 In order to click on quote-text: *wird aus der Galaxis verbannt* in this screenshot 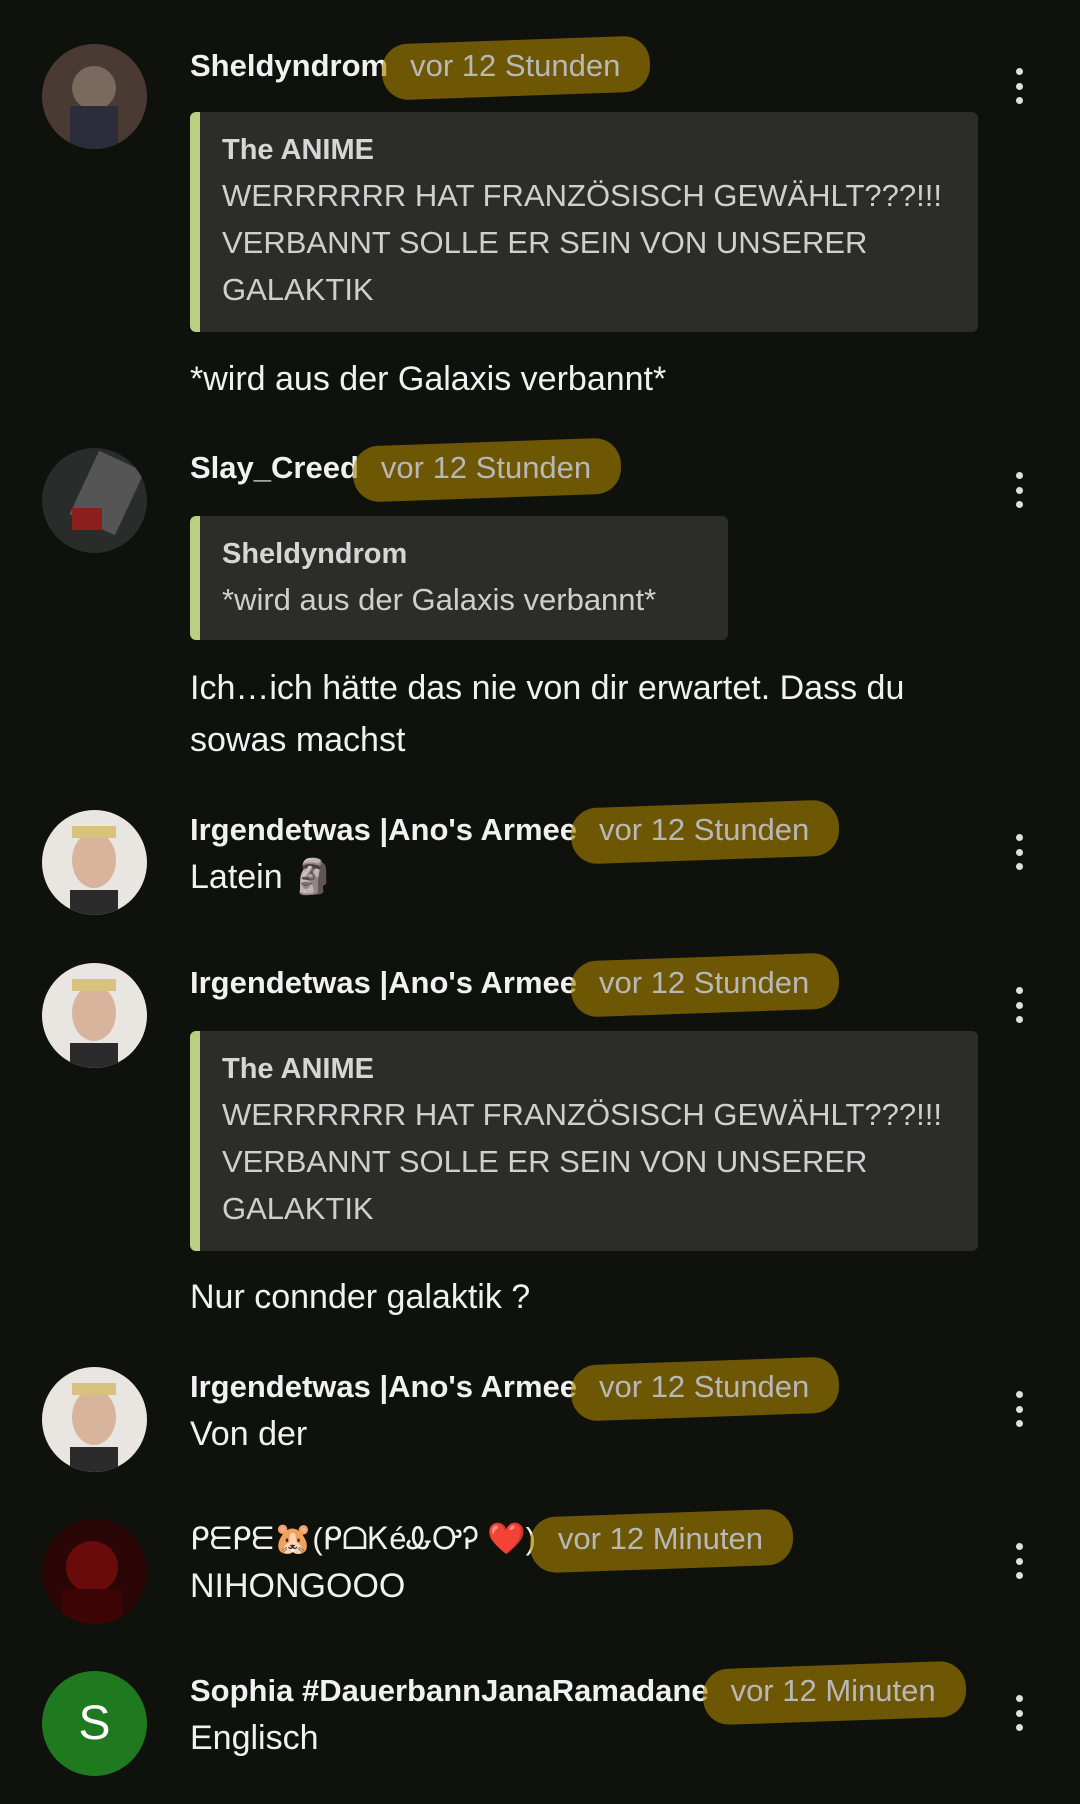, I will do `click(439, 599)`.